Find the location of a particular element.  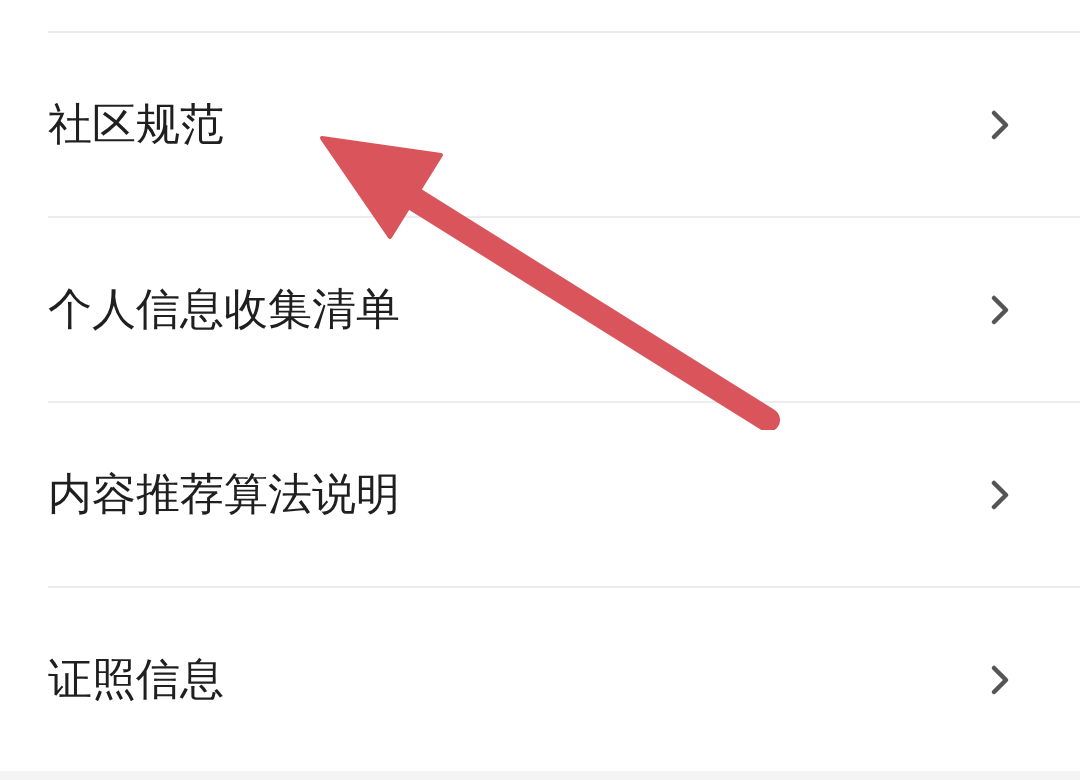

menu-item-label: 证照信息 is located at coordinates (136, 679).